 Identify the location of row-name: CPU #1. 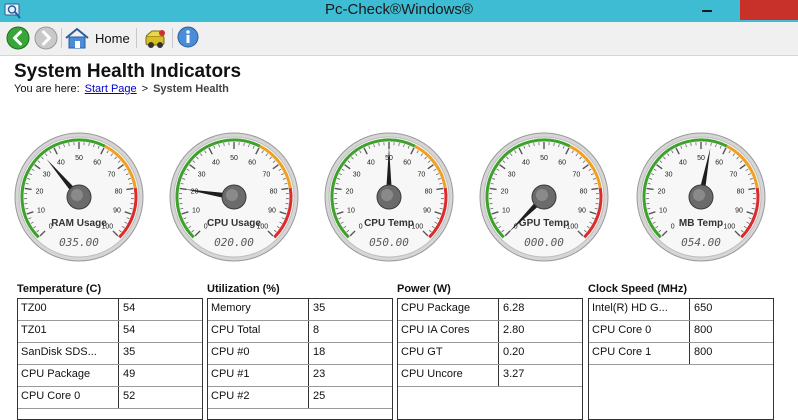
(258, 375).